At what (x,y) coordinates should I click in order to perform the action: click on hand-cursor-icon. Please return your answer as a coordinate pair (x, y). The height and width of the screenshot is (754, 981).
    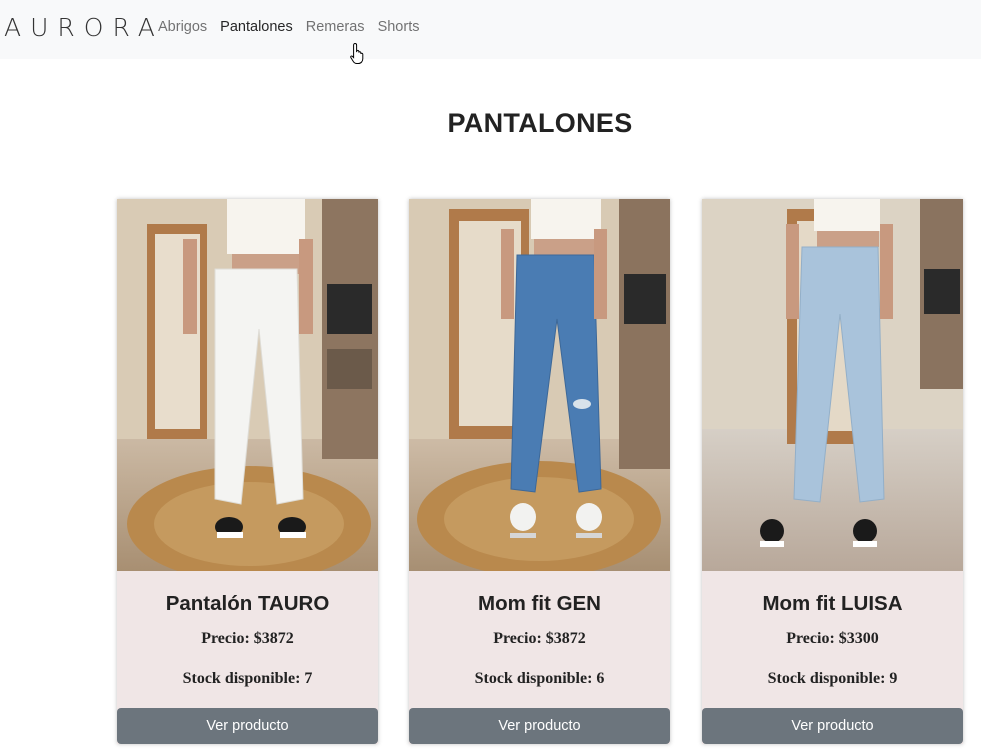
    Looking at the image, I should click on (357, 53).